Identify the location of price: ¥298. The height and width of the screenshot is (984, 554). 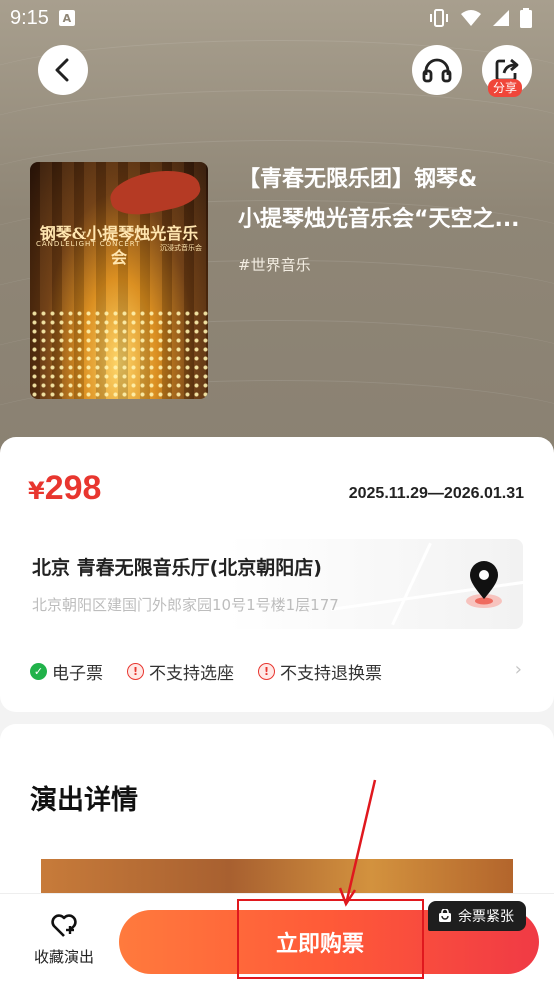
(64, 488).